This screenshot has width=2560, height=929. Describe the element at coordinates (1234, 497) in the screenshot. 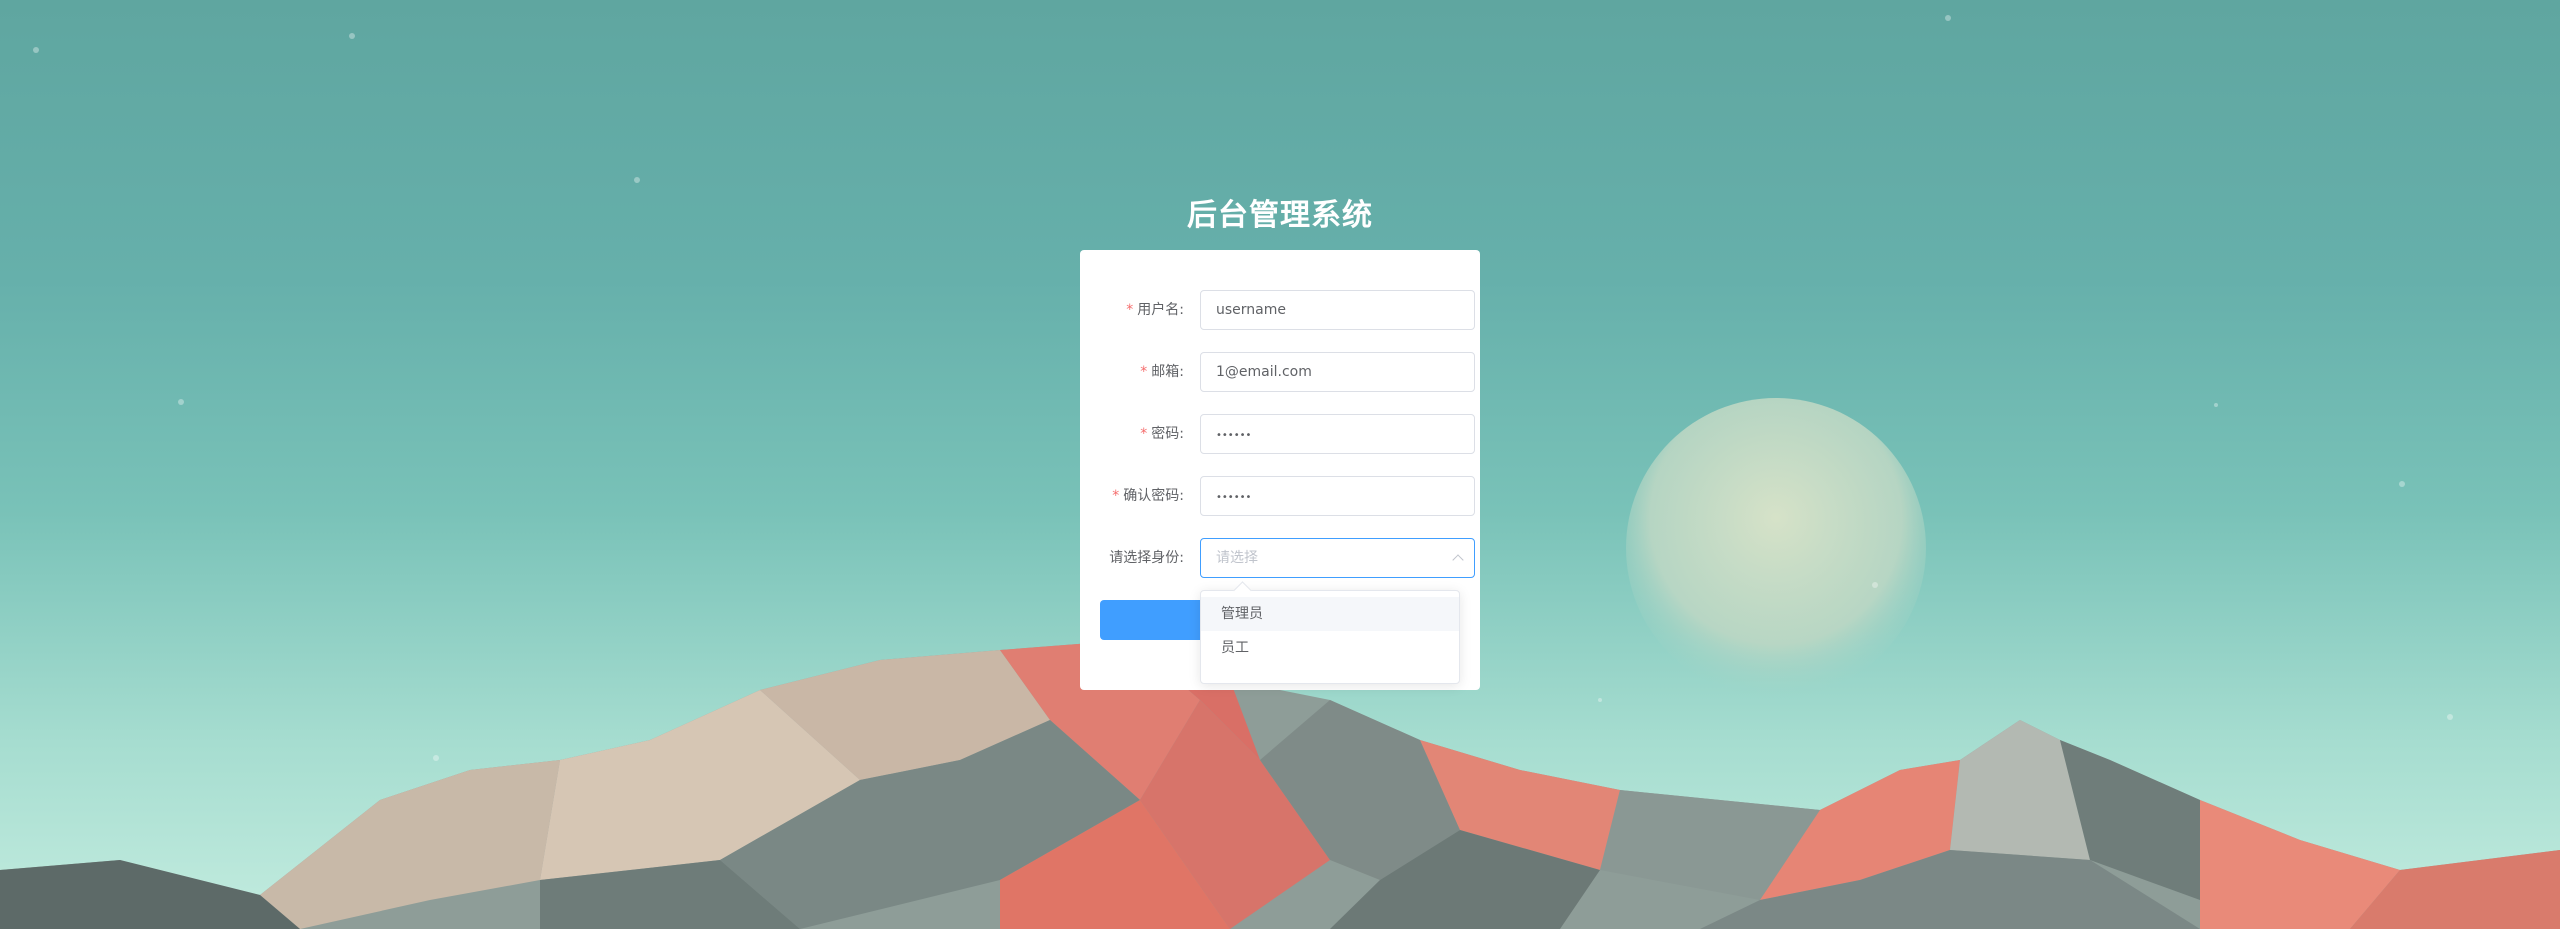

I see `confirm-password-value: ••••••` at that location.